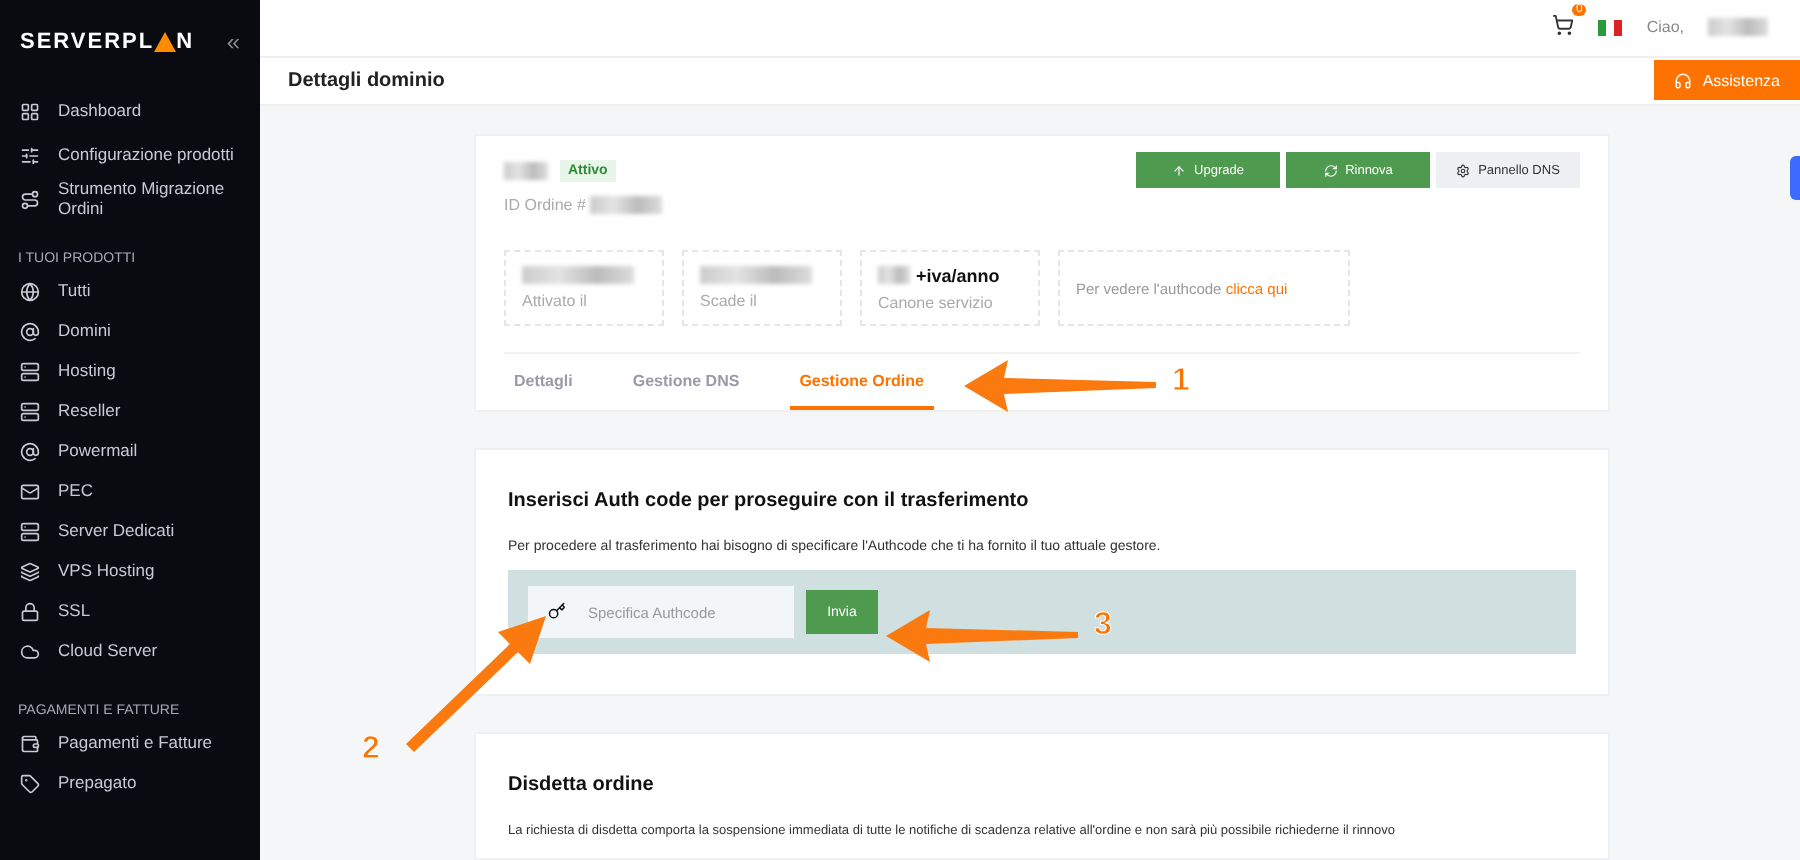  I want to click on info-caption: Scade il, so click(729, 301).